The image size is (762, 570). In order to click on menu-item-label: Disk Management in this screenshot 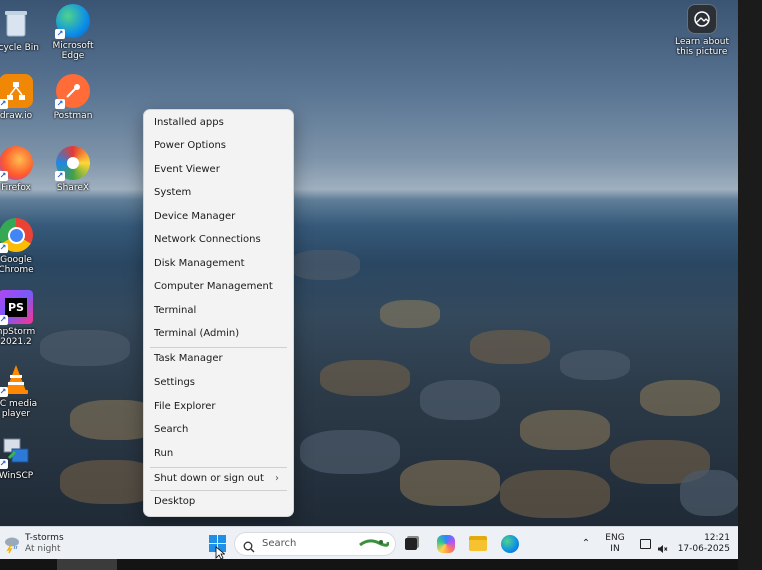, I will do `click(199, 263)`.